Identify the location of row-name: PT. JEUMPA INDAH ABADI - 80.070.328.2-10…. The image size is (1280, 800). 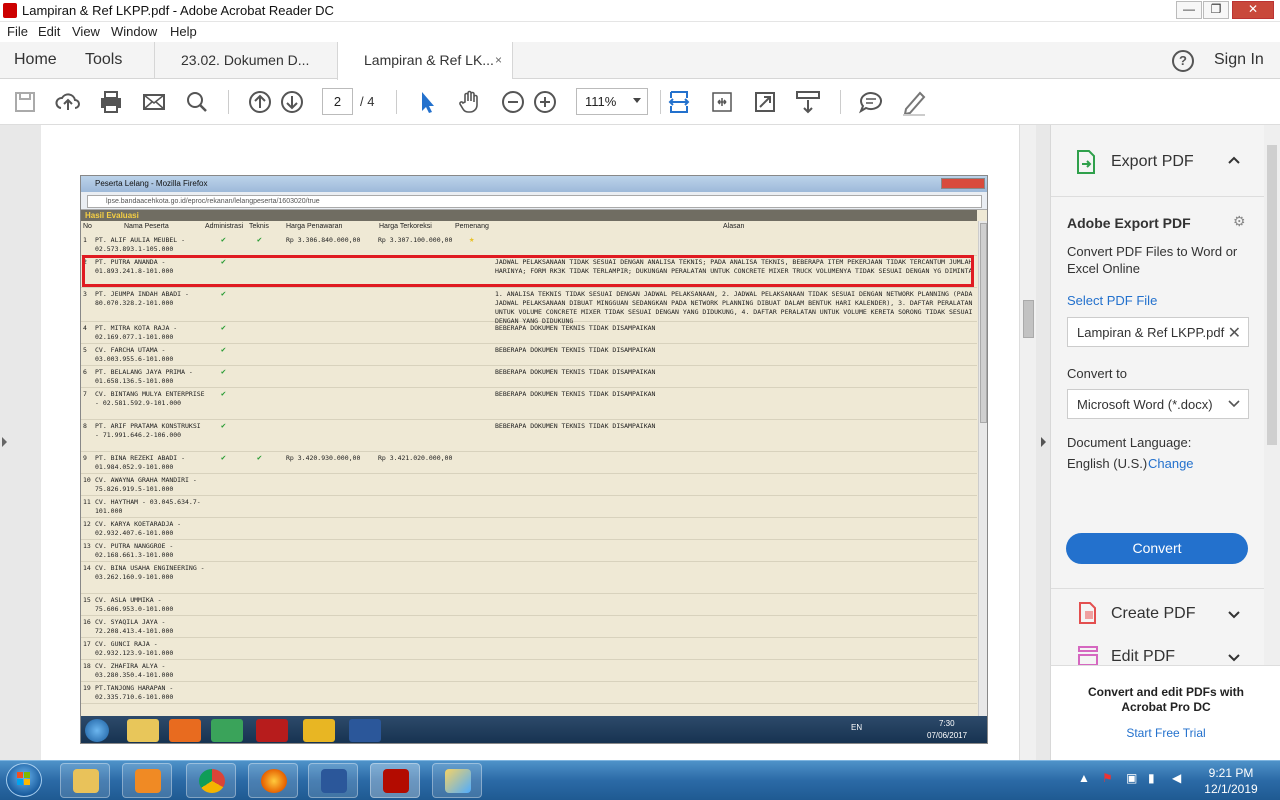
(142, 298).